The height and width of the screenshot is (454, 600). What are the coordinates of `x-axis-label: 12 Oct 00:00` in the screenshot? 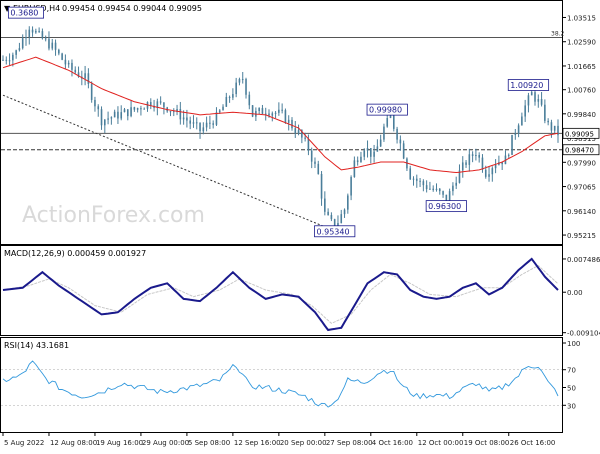 It's located at (441, 443).